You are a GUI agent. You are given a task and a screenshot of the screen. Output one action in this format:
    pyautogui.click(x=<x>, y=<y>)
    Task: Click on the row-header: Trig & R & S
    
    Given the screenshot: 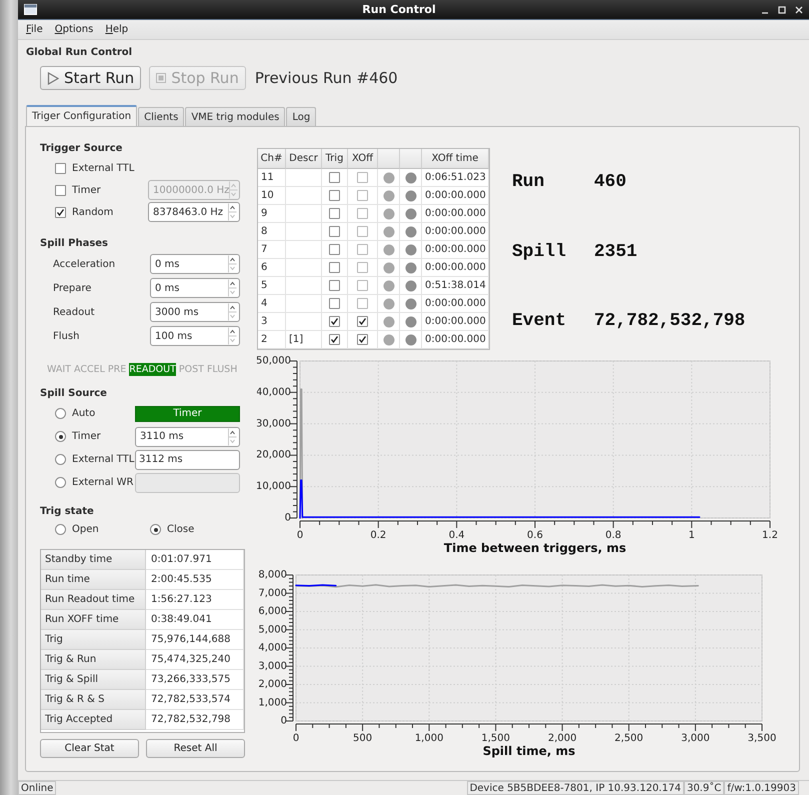 What is the action you would take?
    pyautogui.click(x=93, y=700)
    